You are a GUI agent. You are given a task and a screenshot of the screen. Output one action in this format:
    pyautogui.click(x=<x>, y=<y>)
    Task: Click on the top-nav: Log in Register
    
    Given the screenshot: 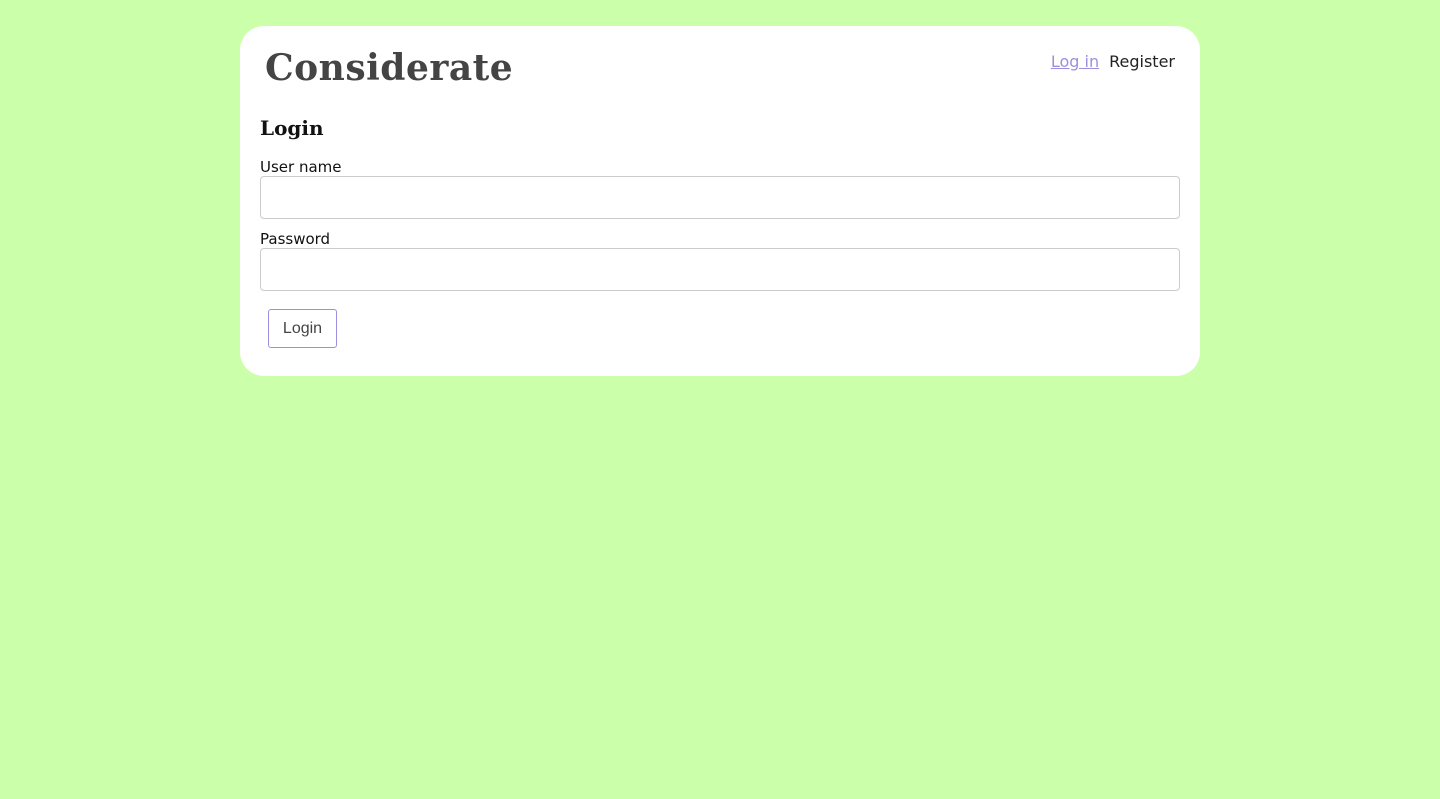 What is the action you would take?
    pyautogui.click(x=1113, y=62)
    